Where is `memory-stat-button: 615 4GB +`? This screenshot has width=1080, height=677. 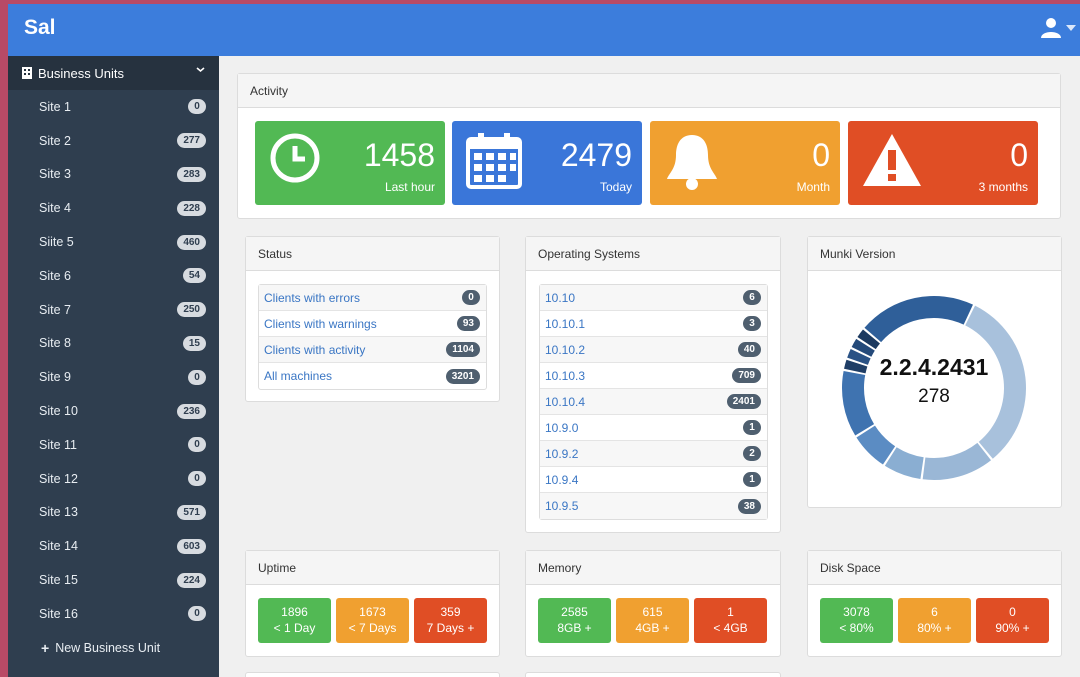 memory-stat-button: 615 4GB + is located at coordinates (652, 620).